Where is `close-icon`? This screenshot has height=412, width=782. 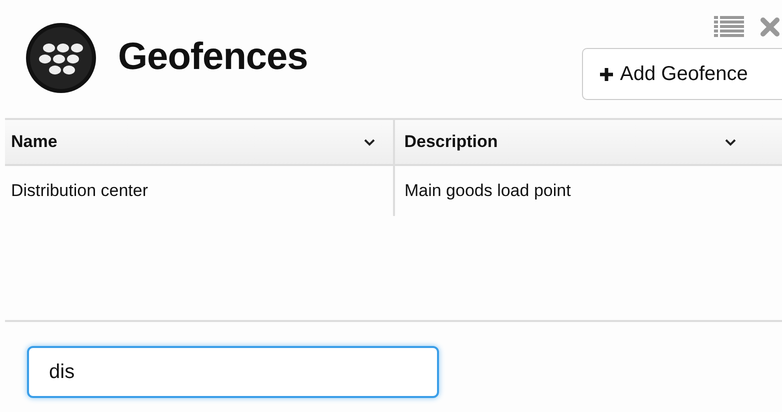 close-icon is located at coordinates (770, 27).